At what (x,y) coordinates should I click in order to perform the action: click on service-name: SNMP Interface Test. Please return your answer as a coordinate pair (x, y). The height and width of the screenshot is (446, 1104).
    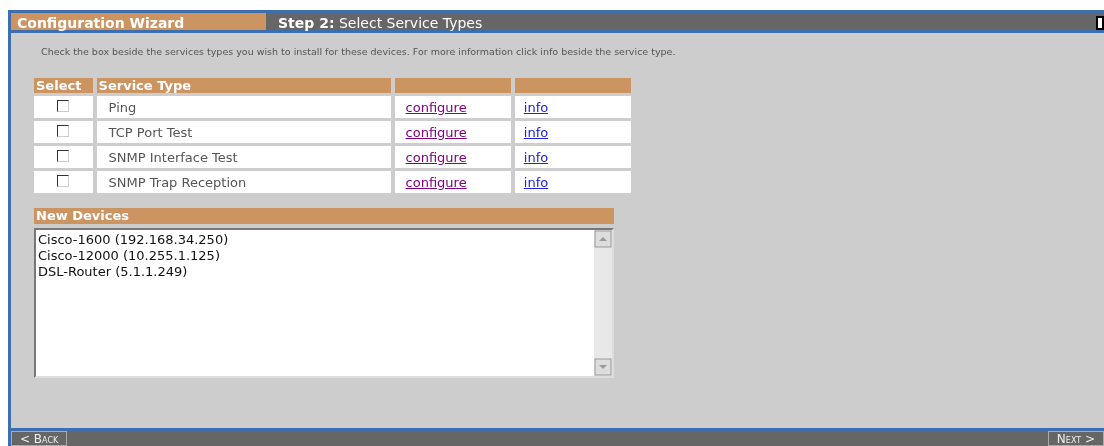
    Looking at the image, I should click on (173, 157).